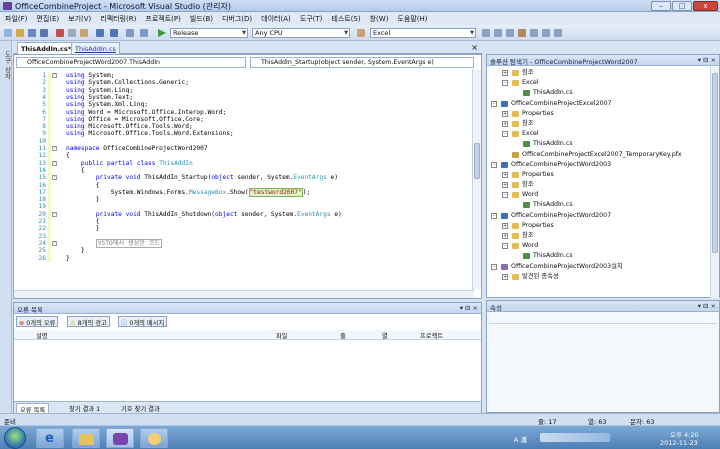 The image size is (720, 449). Describe the element at coordinates (127, 82) in the screenshot. I see `code-line: using System.Collections.Generic;` at that location.